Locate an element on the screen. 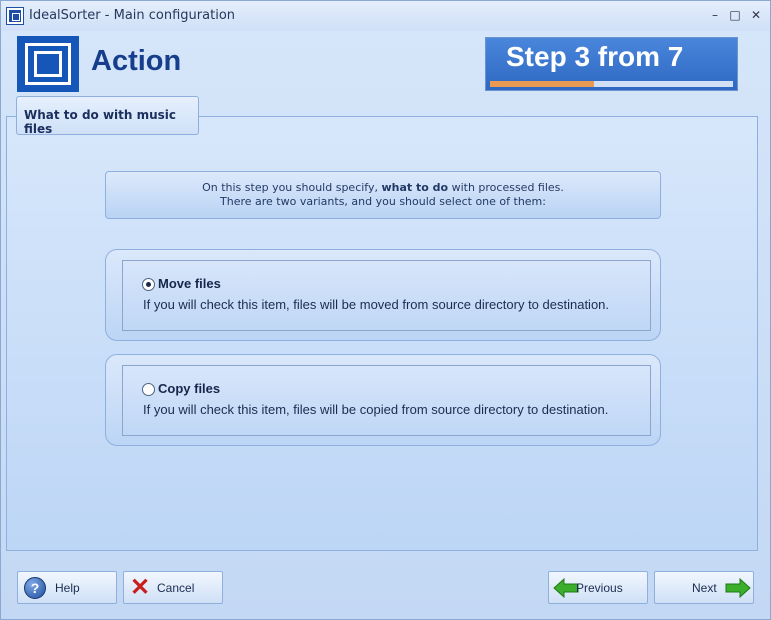  wizard-header: Action Step 3 from 7 is located at coordinates (385, 64).